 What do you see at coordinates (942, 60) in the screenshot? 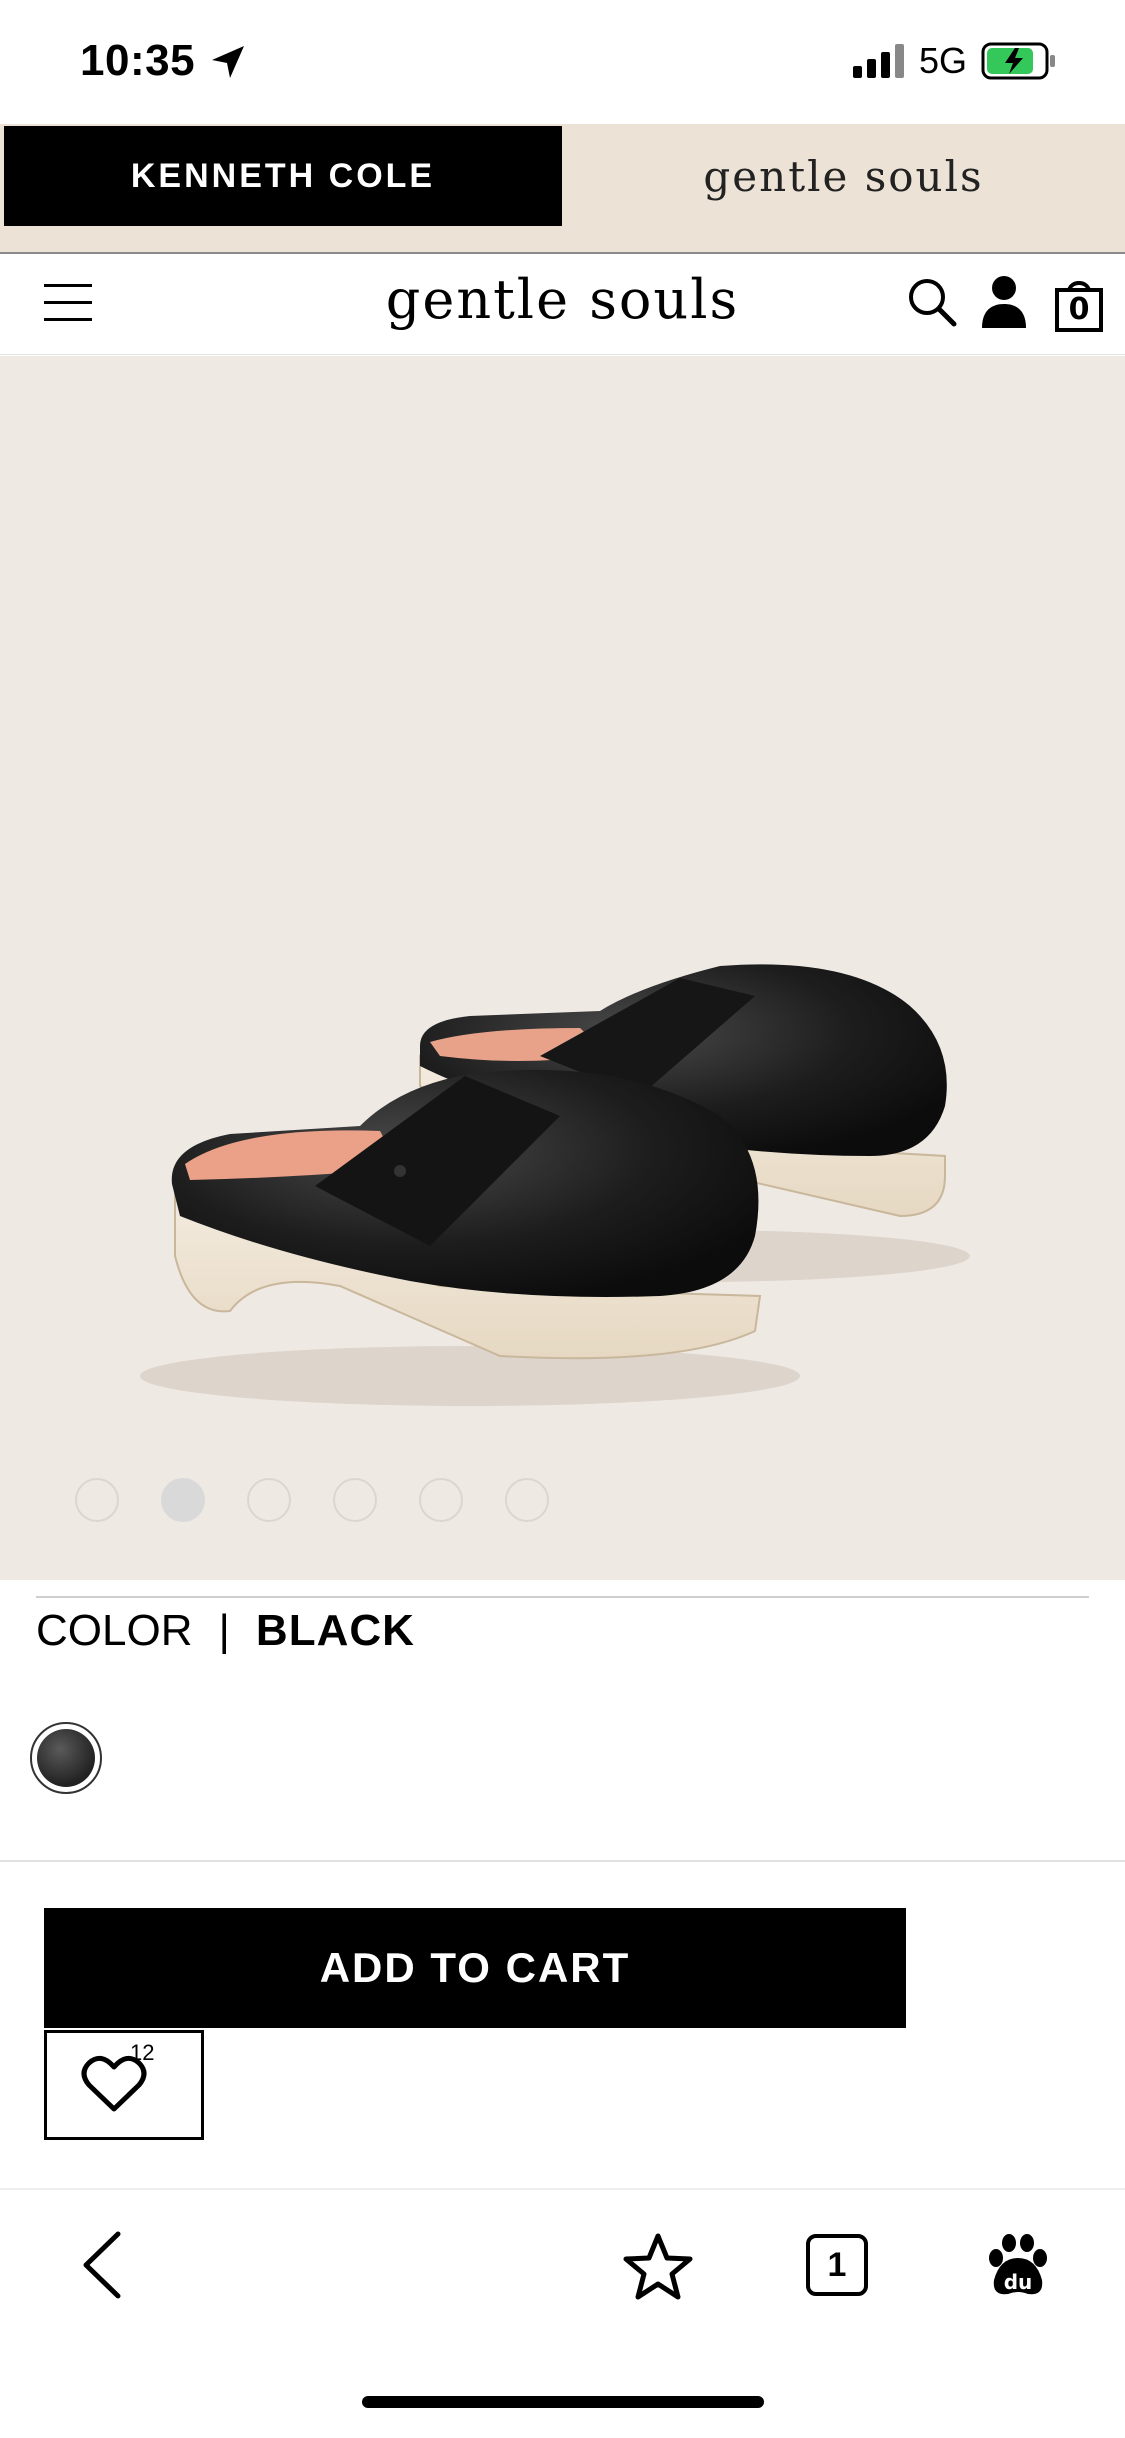
I see `network-label: 5G` at bounding box center [942, 60].